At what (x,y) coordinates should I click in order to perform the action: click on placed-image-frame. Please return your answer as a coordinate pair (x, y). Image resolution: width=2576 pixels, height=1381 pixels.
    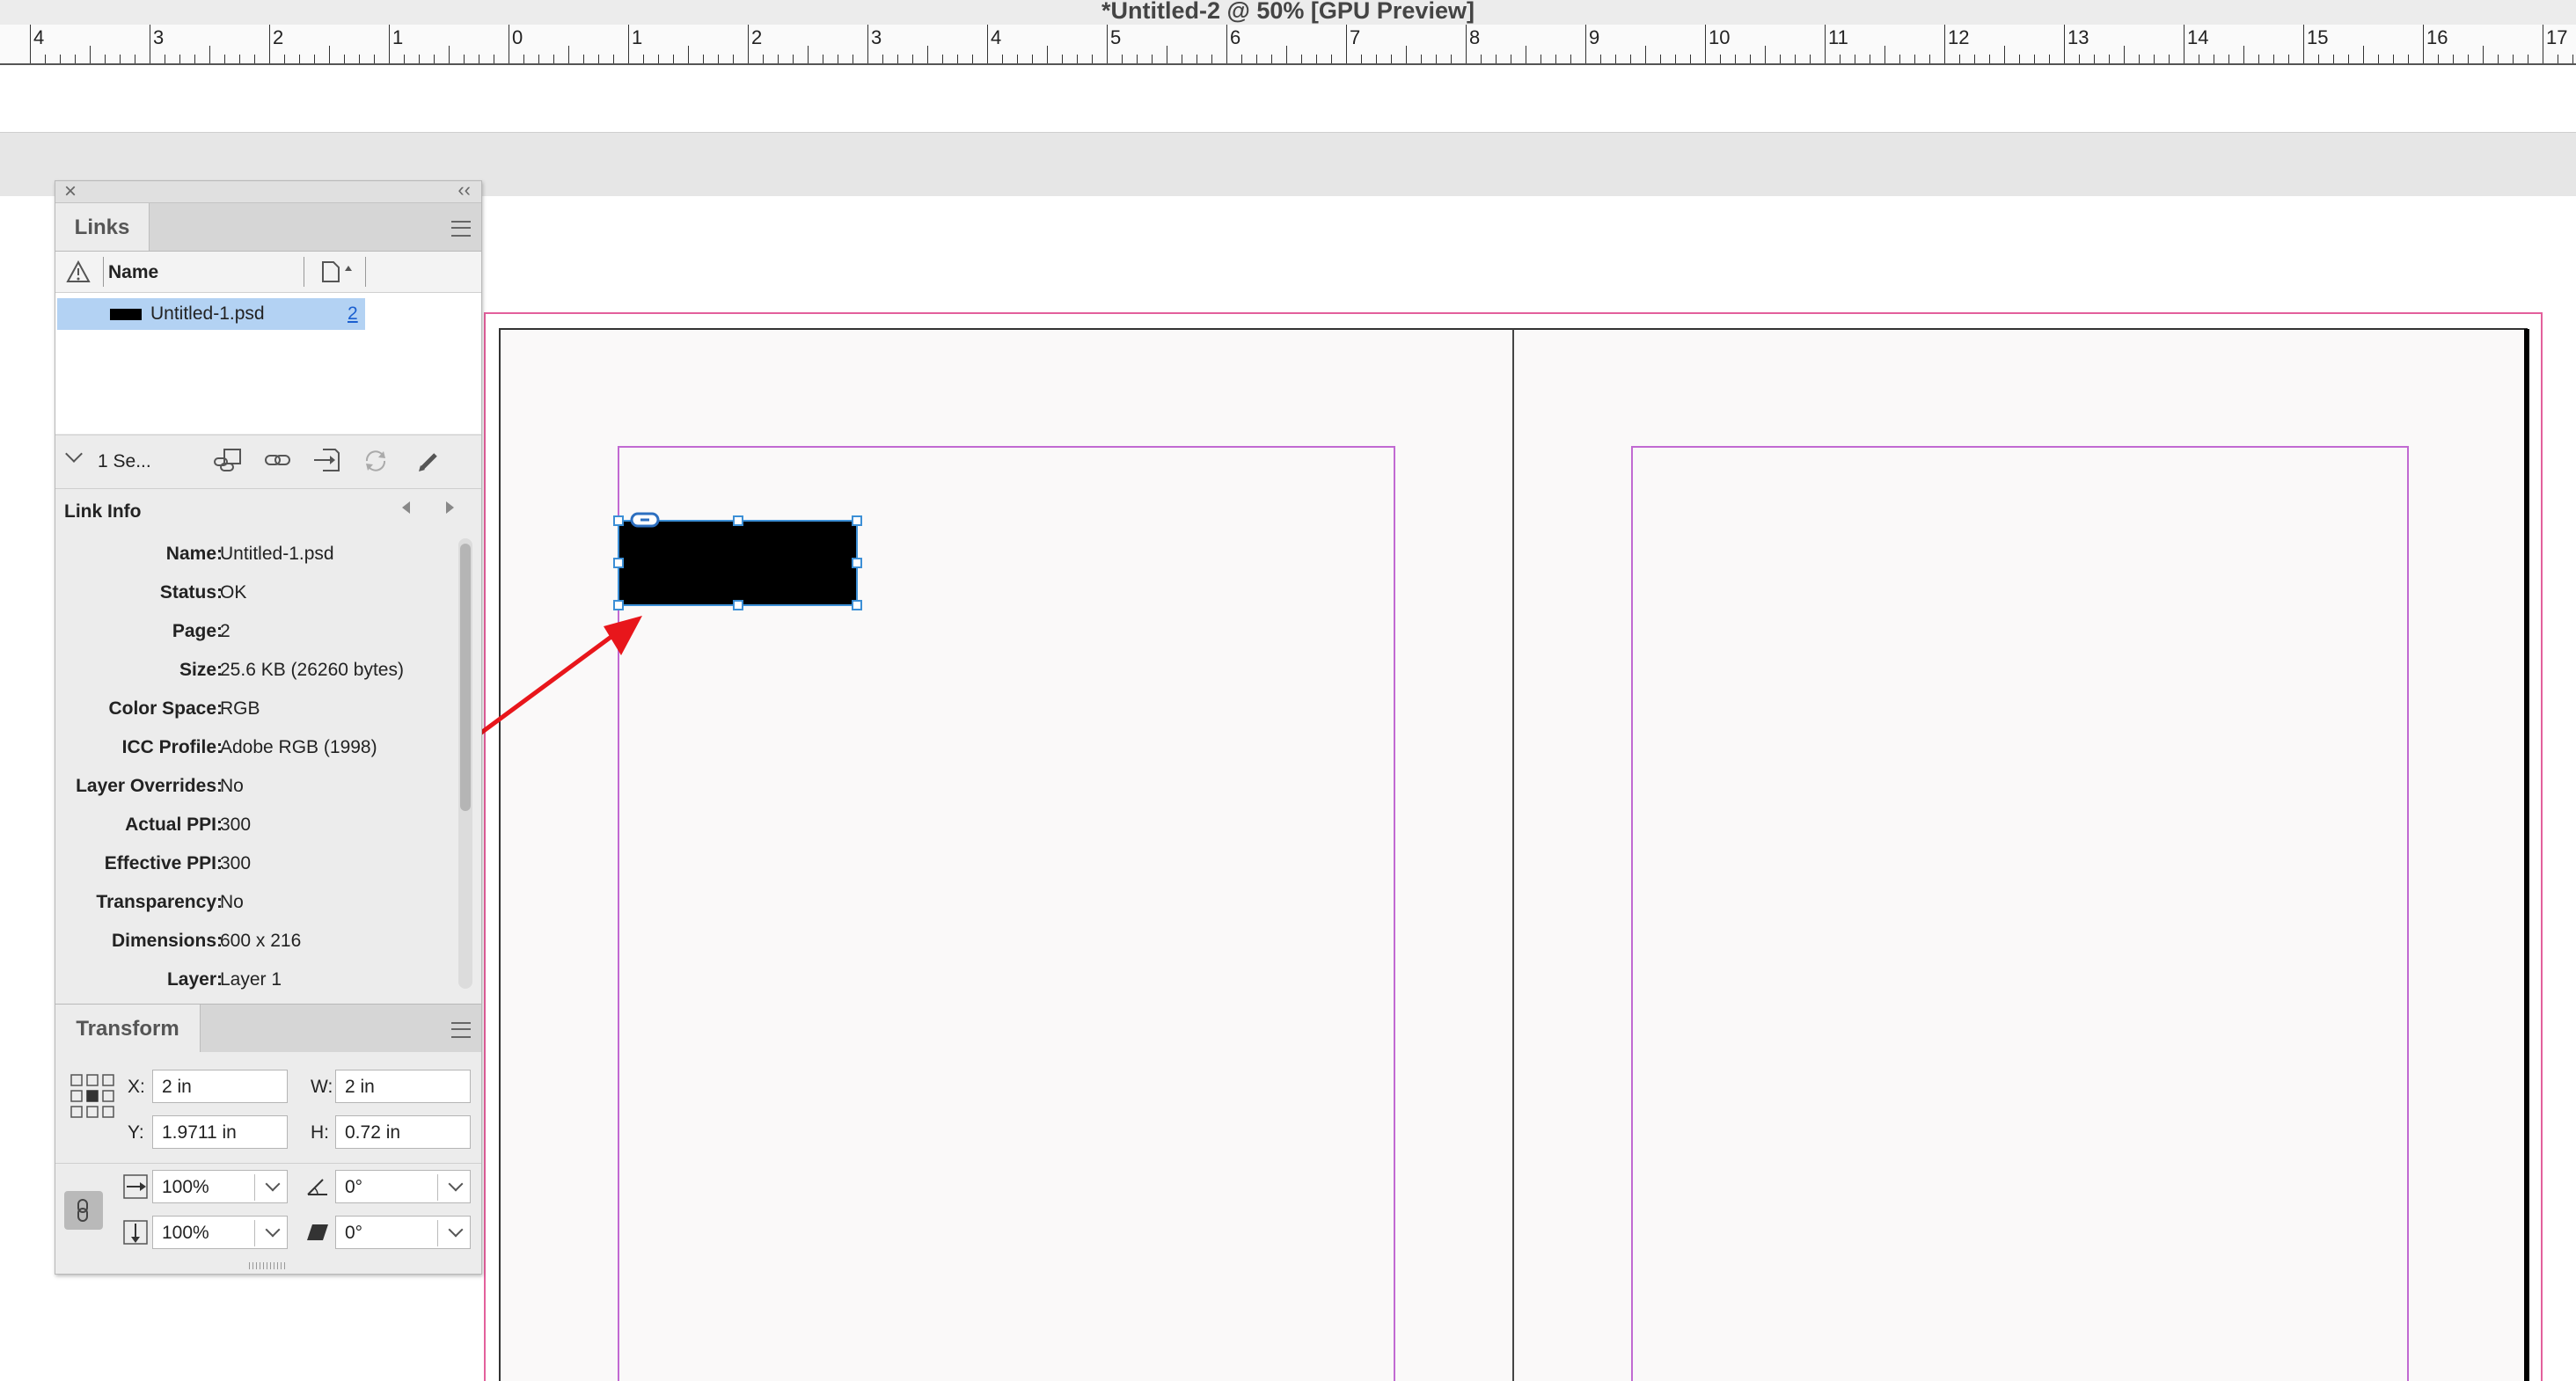
    Looking at the image, I should click on (737, 561).